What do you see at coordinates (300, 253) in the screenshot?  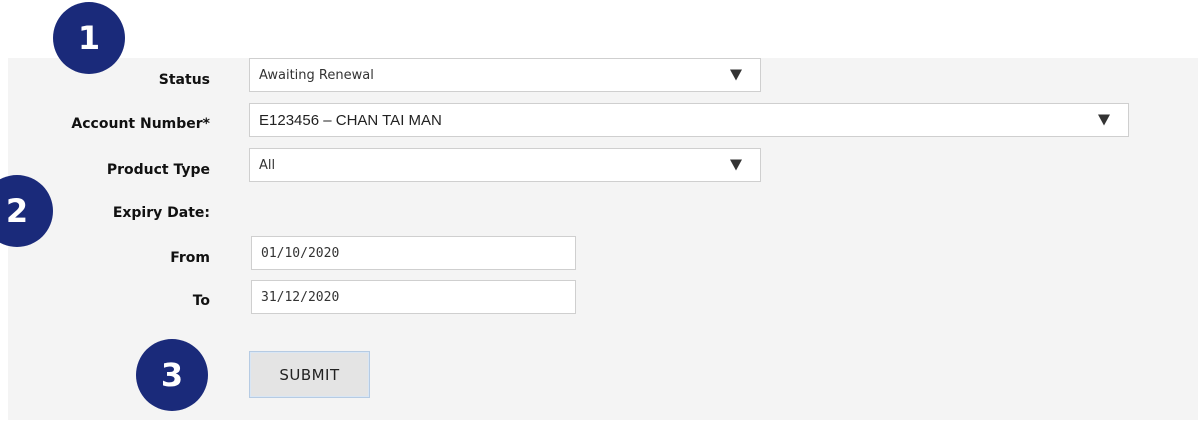 I see `from-date-value: 01/10/2020` at bounding box center [300, 253].